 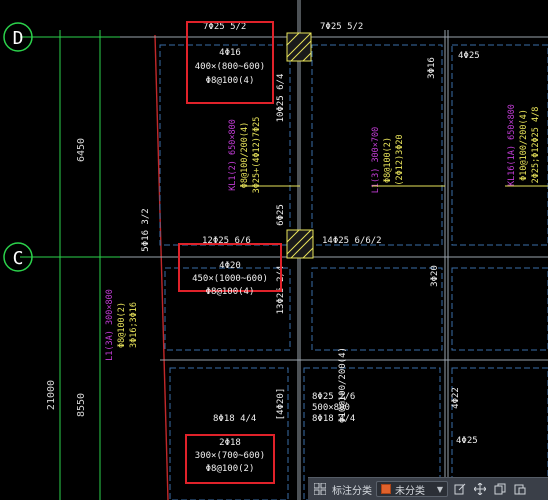 What do you see at coordinates (408, 160) in the screenshot?
I see `beam-label-l1: L1(3) 300×700 Φ8@100(2) (2Φ12)3Φ20` at bounding box center [408, 160].